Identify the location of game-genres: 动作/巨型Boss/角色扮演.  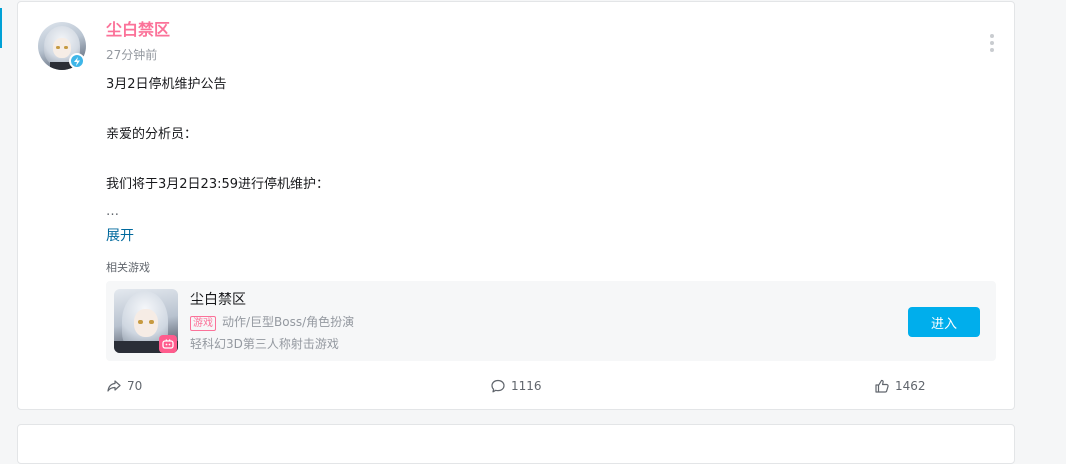
(288, 322).